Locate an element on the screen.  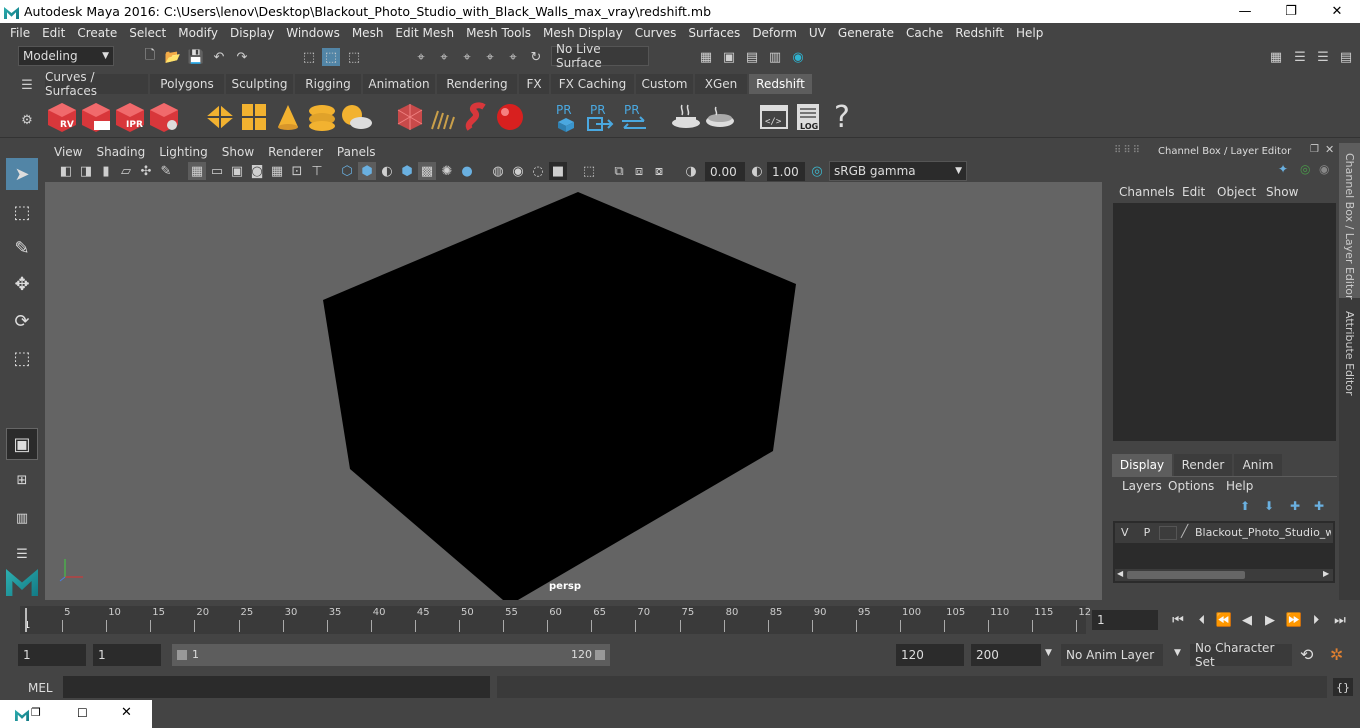
redshift-render-sequence-icon is located at coordinates (96, 117).